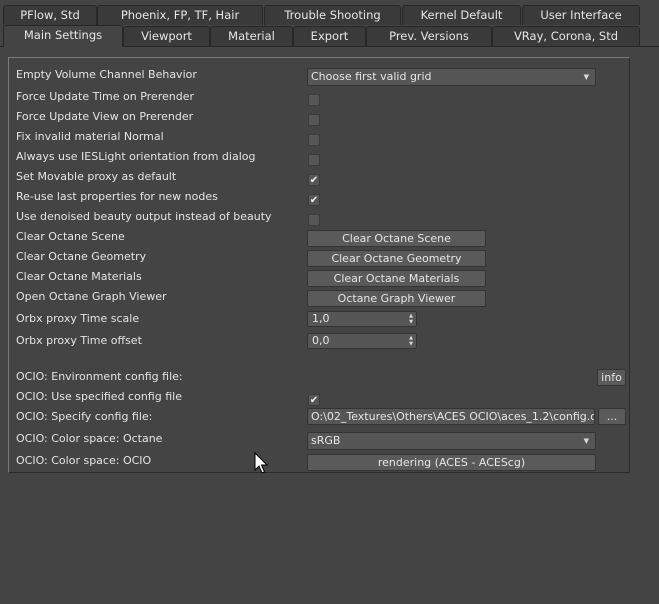  What do you see at coordinates (314, 140) in the screenshot?
I see `fix-normal-checkbox` at bounding box center [314, 140].